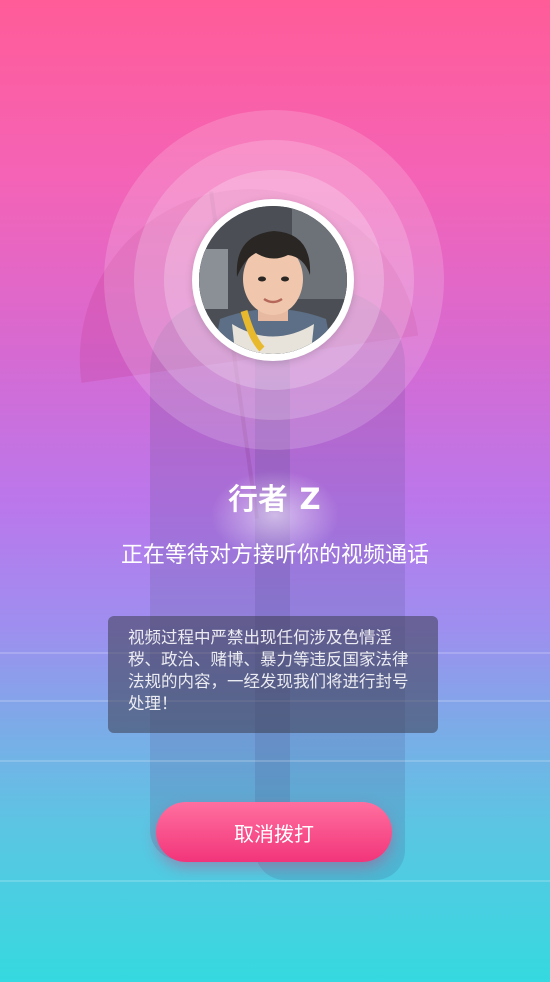 This screenshot has width=550, height=982. What do you see at coordinates (275, 499) in the screenshot?
I see `caller-name: 行者 Z` at bounding box center [275, 499].